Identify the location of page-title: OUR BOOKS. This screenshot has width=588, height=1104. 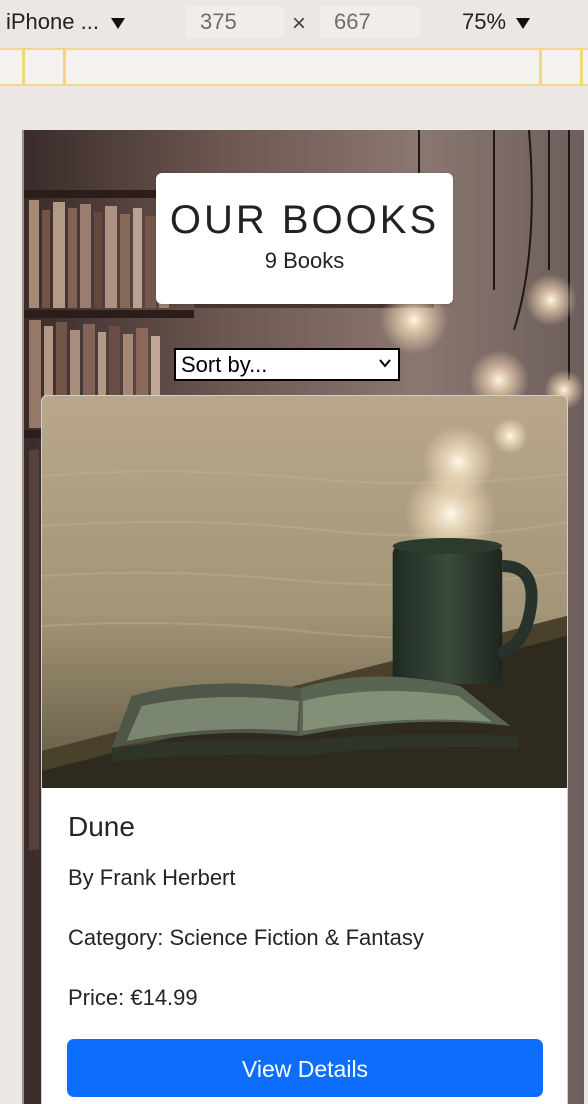
(304, 220).